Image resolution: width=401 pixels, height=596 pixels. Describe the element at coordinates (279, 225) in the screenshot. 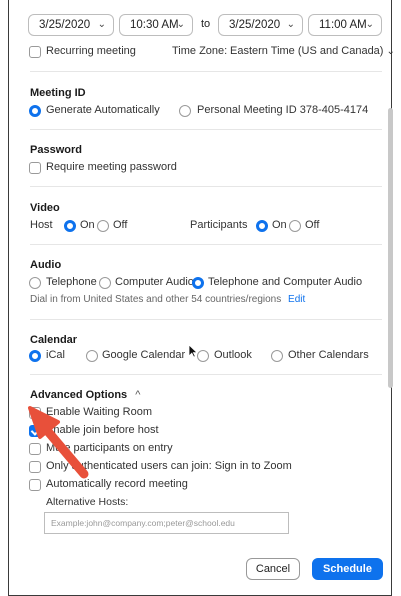

I see `participants-video-on-label: On` at that location.